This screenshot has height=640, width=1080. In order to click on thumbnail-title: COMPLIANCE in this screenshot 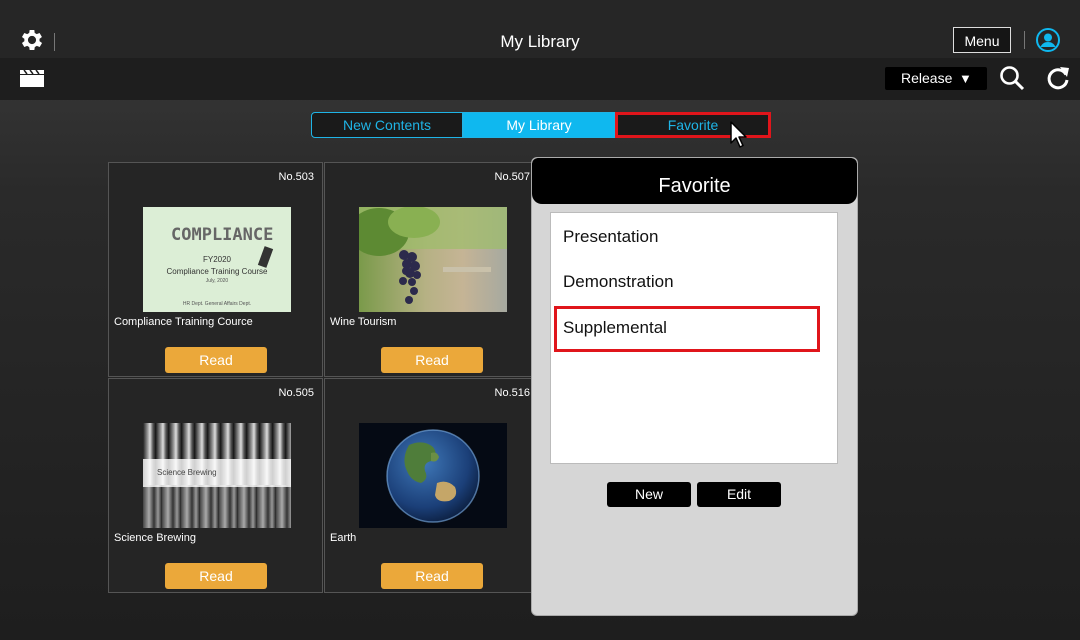, I will do `click(222, 235)`.